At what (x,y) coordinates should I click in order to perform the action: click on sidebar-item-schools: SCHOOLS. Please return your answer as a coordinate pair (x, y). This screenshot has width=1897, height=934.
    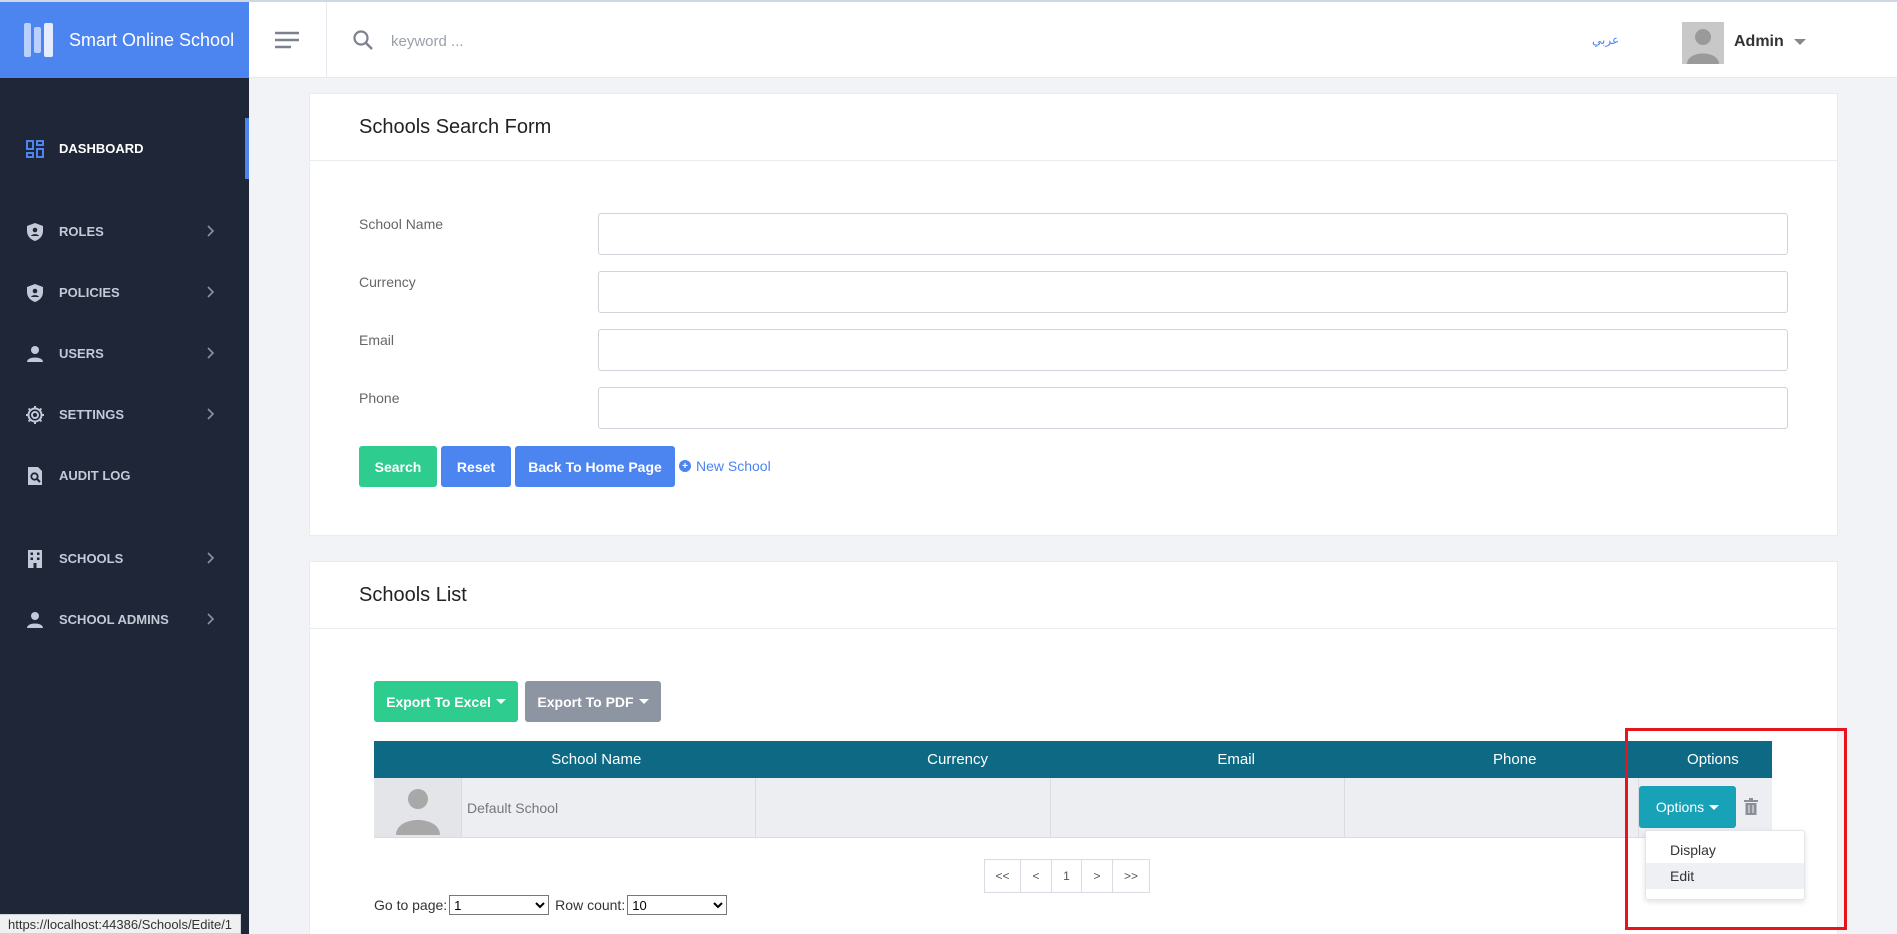
    Looking at the image, I should click on (124, 558).